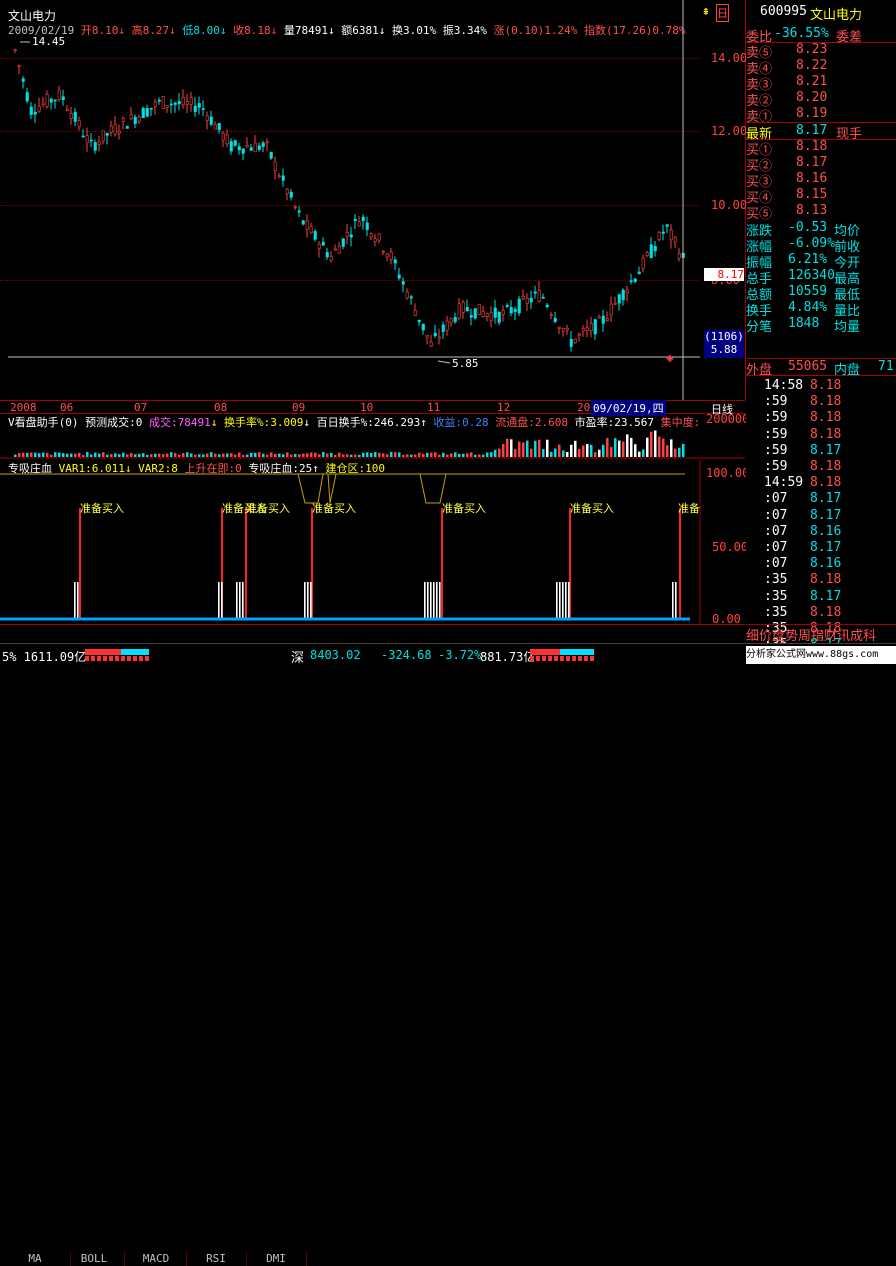  I want to click on tick-price: 8.18, so click(826, 418).